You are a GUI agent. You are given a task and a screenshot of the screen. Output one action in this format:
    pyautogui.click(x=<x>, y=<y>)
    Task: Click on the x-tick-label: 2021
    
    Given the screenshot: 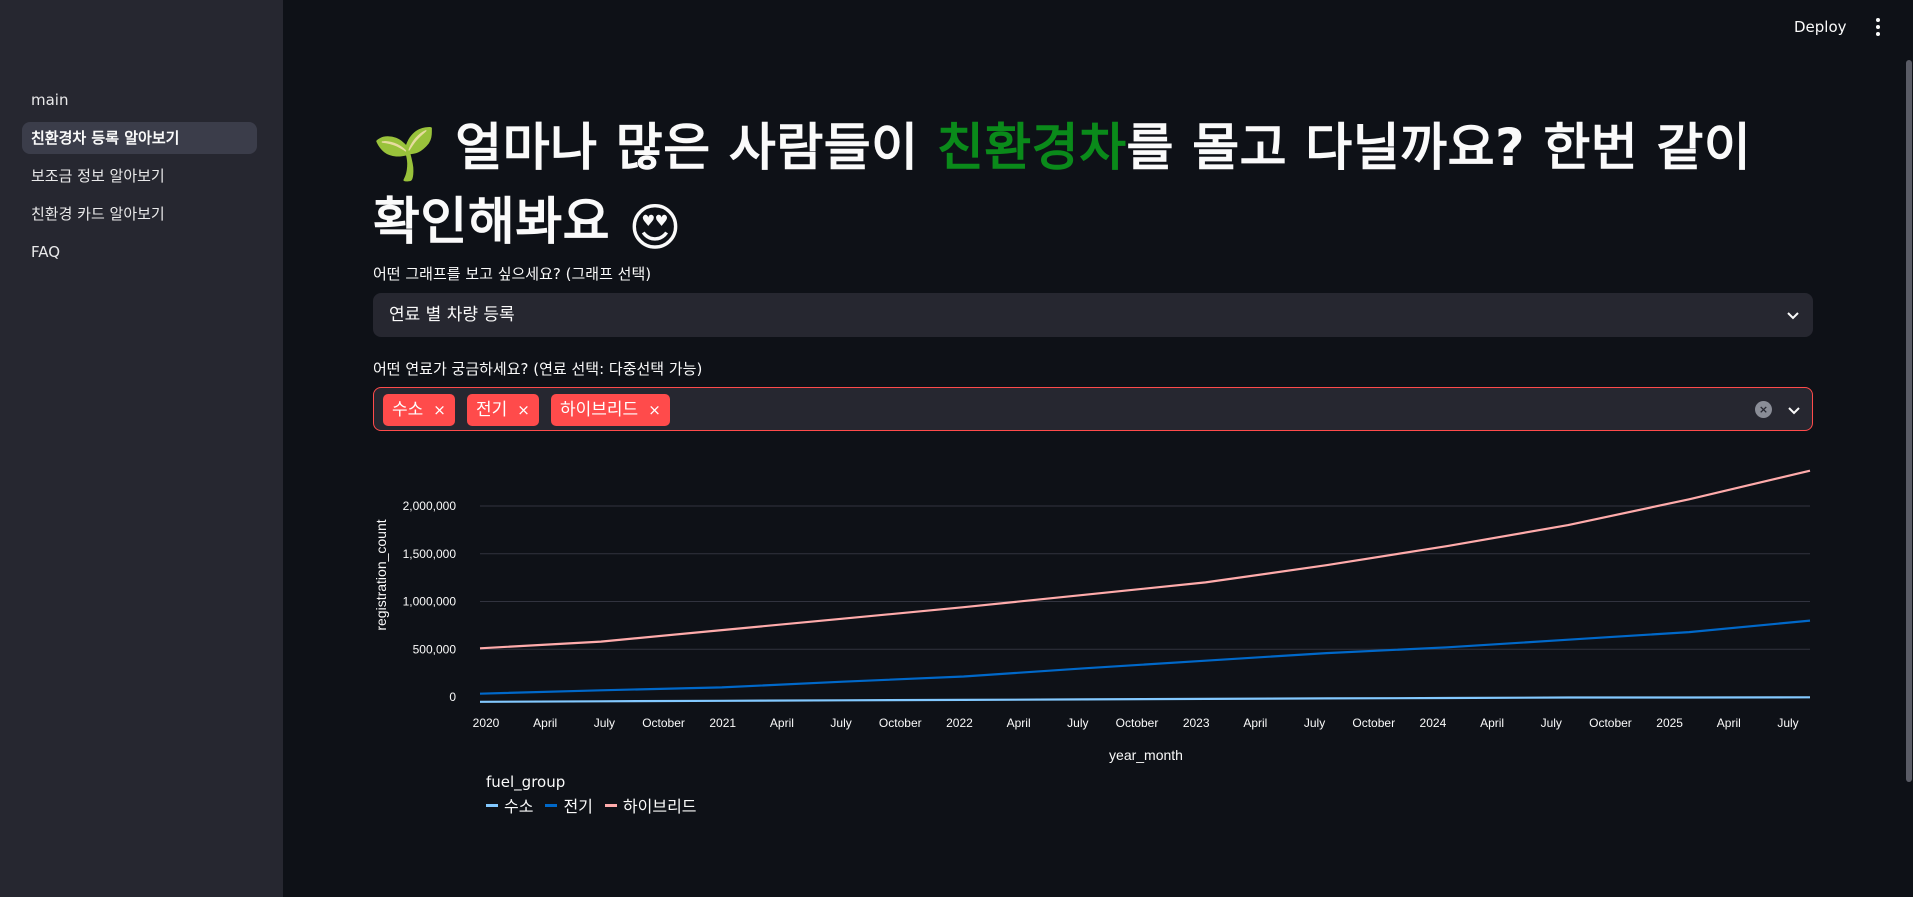 What is the action you would take?
    pyautogui.click(x=722, y=723)
    